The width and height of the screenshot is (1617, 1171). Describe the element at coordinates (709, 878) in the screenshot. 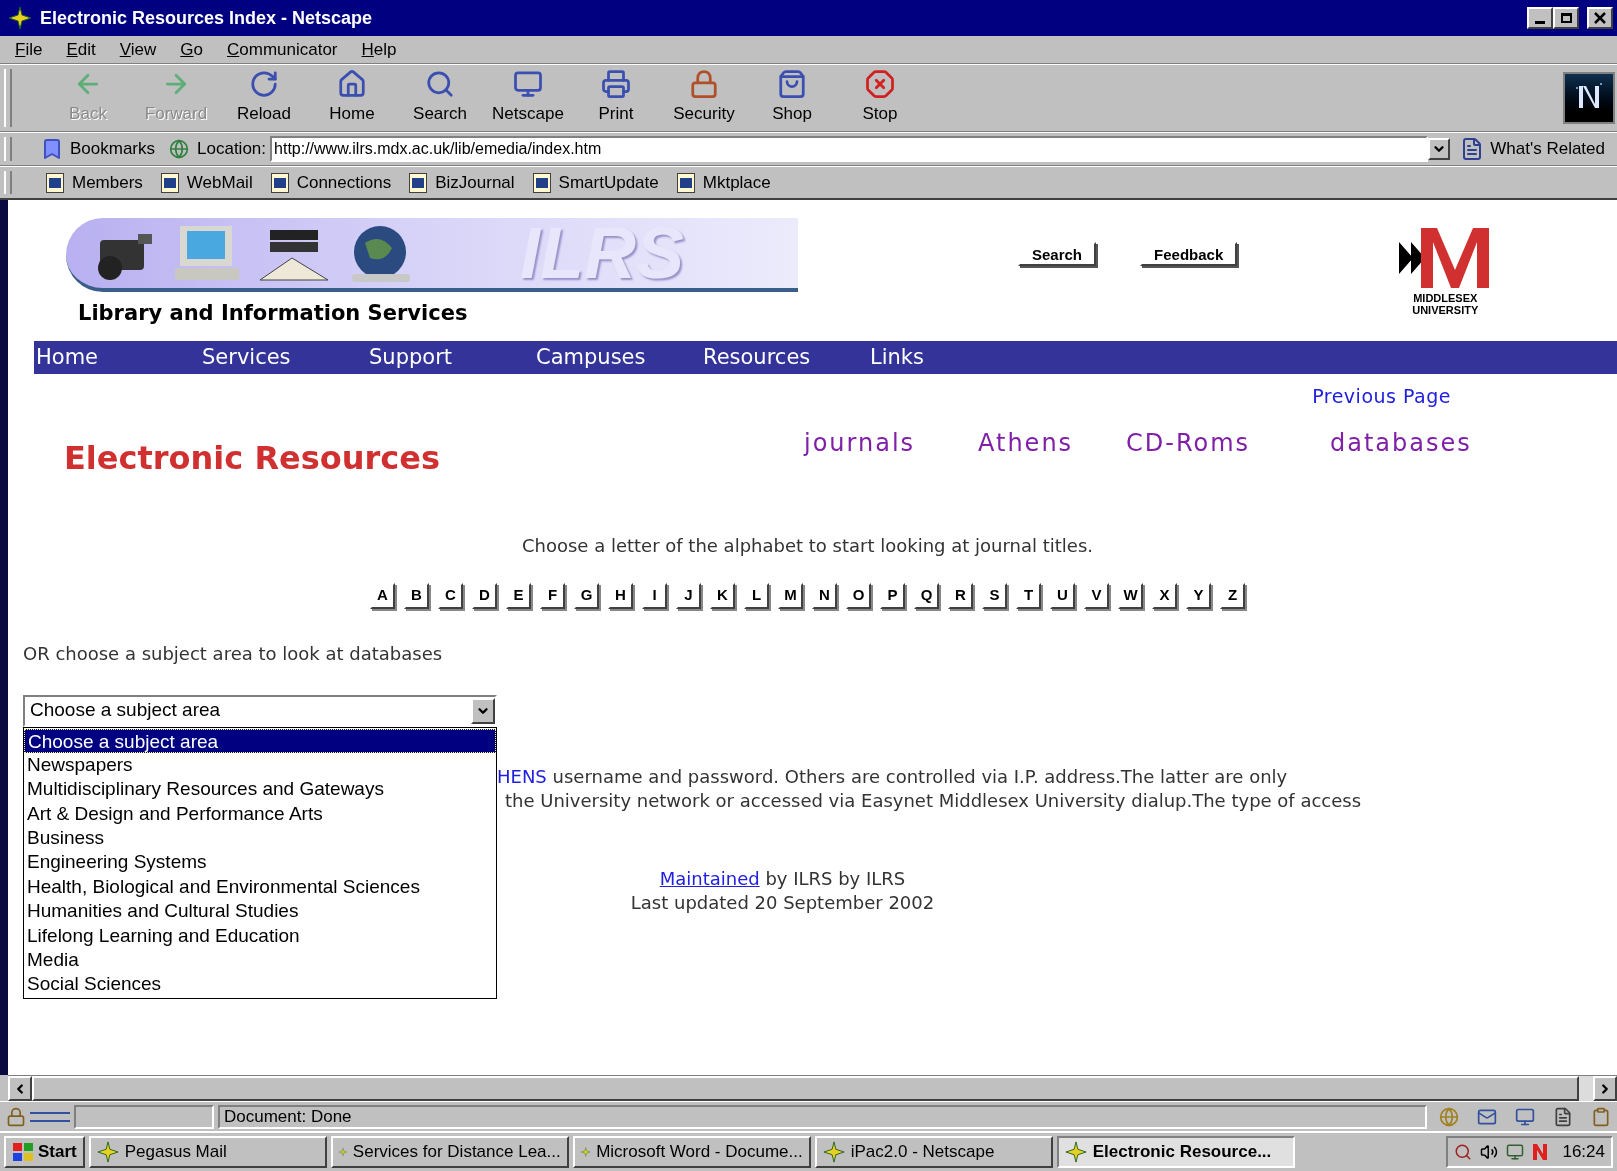

I see `maintained-link: Maintained` at that location.